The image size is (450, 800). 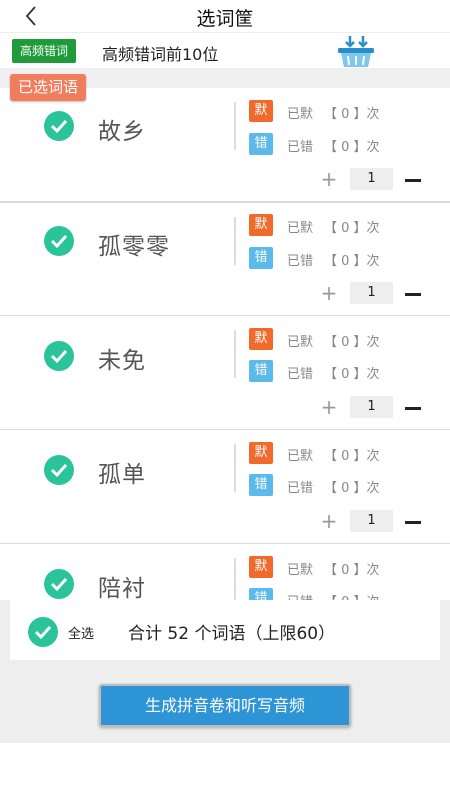 I want to click on word-text: 孤零零, so click(x=134, y=247).